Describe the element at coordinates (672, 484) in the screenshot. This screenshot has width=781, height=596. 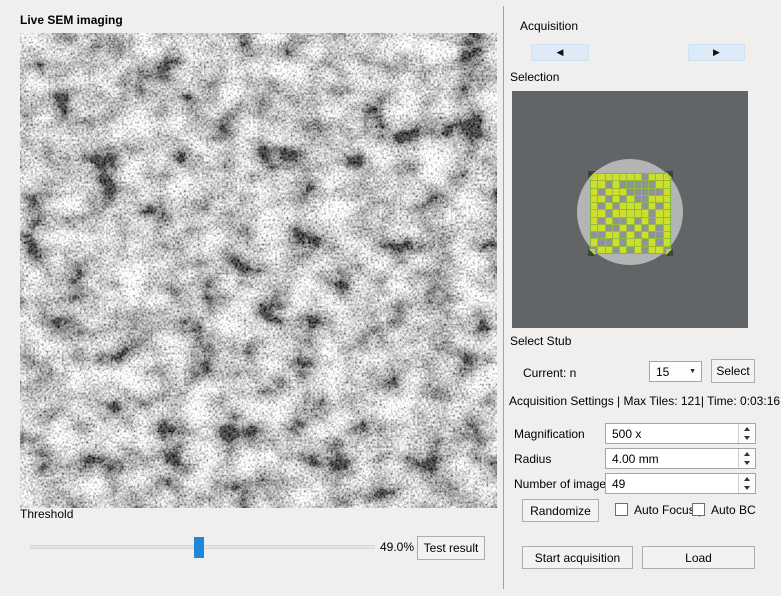
I see `number-of-images-value: 49` at that location.